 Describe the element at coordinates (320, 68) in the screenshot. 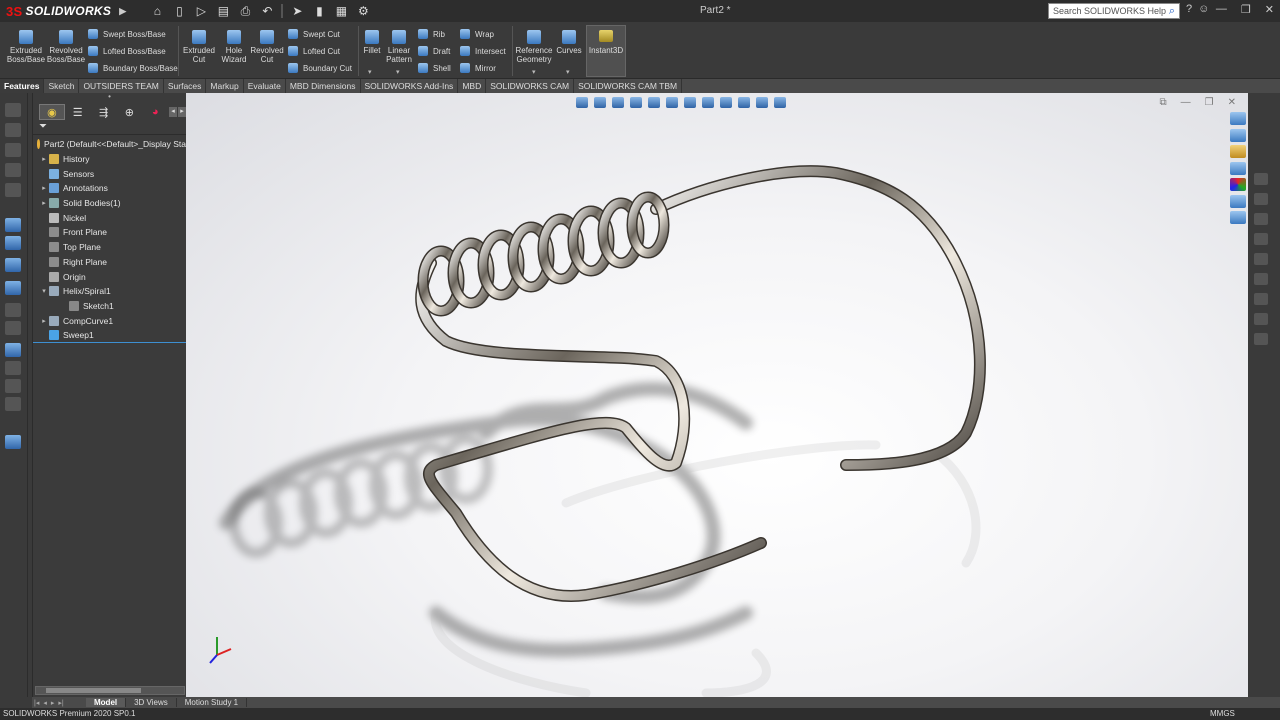

I see `boundary-cut-button: Boundary Cut` at that location.